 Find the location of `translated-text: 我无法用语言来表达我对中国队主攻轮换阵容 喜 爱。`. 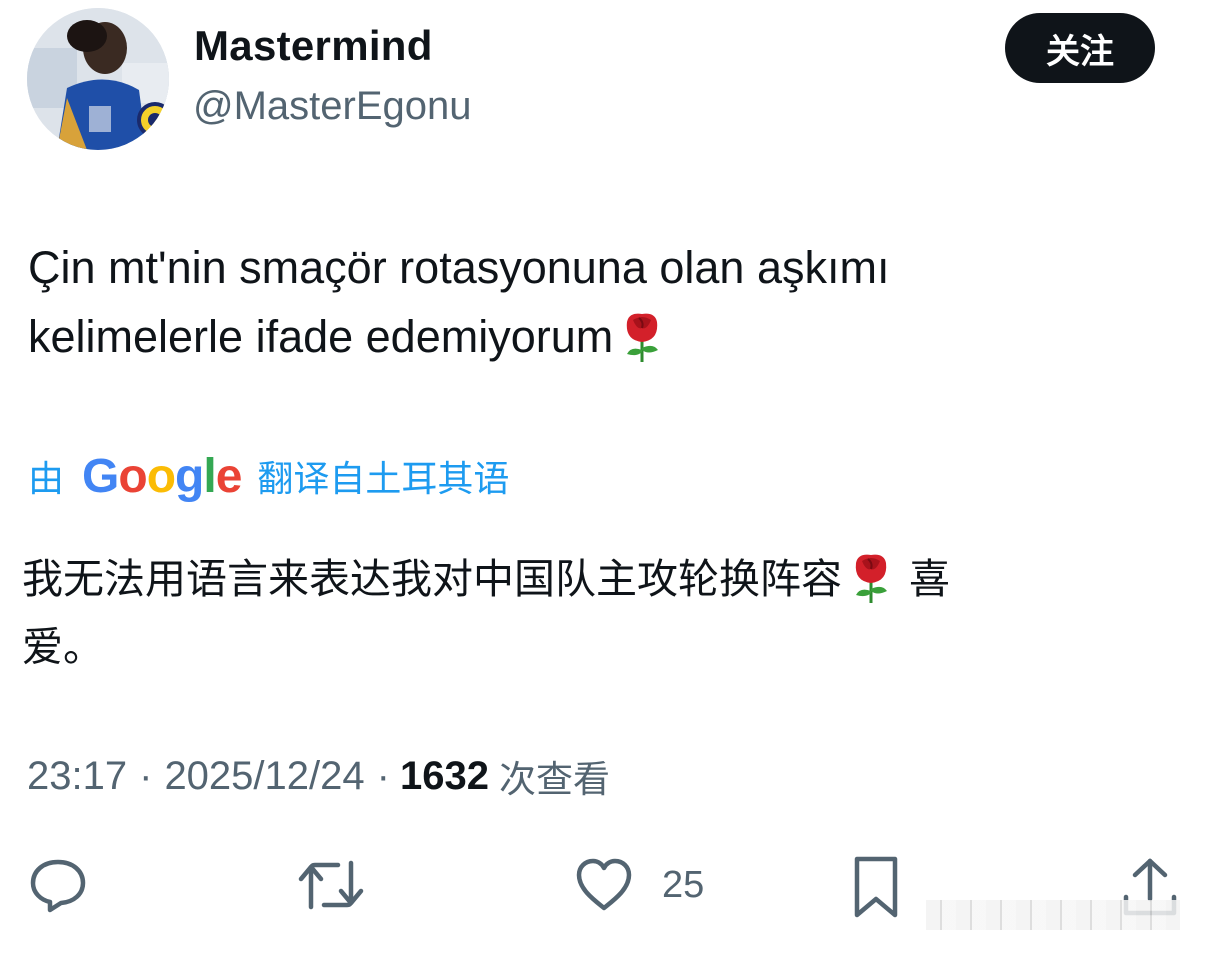

translated-text: 我无法用语言来表达我对中国队主攻轮换阵容 喜 爱。 is located at coordinates (602, 613).